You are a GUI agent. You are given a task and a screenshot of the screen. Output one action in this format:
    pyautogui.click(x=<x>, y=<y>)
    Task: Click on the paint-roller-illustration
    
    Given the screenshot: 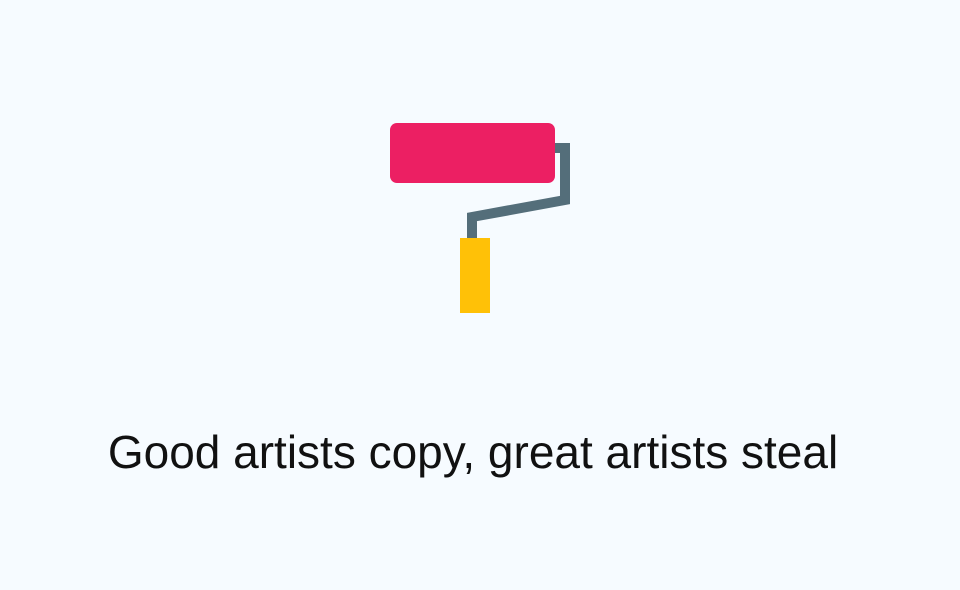 What is the action you would take?
    pyautogui.click(x=482, y=219)
    